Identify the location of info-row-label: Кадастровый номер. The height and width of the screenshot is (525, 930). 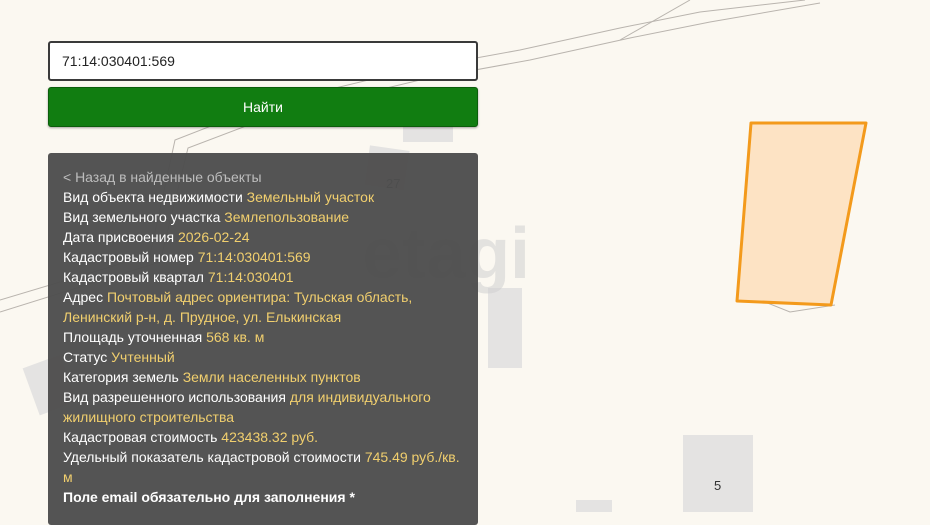
(128, 257).